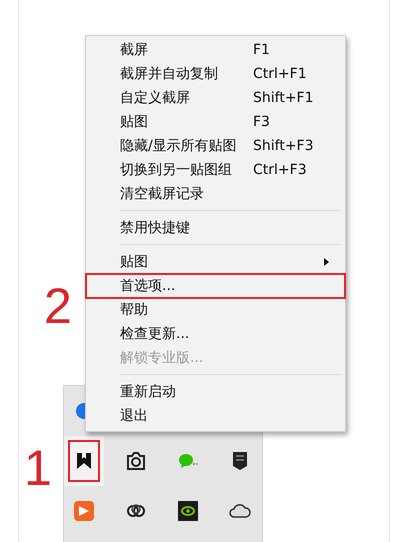 The width and height of the screenshot is (400, 542). What do you see at coordinates (240, 461) in the screenshot?
I see `shield-icon` at bounding box center [240, 461].